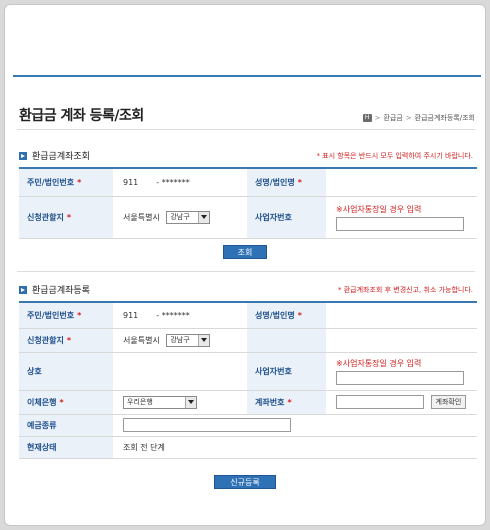  What do you see at coordinates (295, 447) in the screenshot?
I see `status-value: 조회 전 단계` at bounding box center [295, 447].